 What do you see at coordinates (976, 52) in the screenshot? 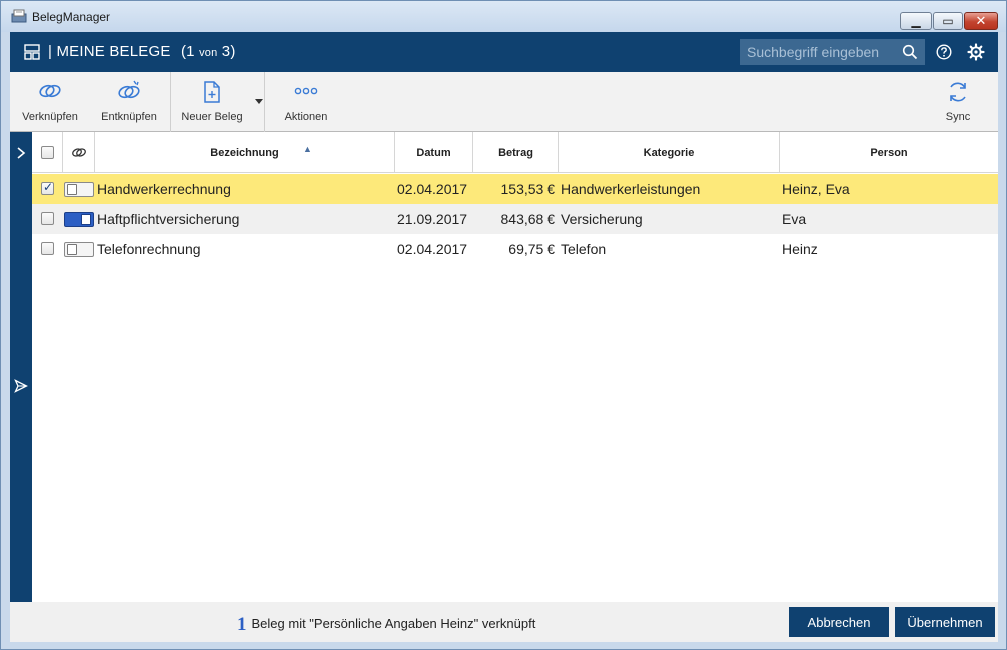
I see `gear-icon` at bounding box center [976, 52].